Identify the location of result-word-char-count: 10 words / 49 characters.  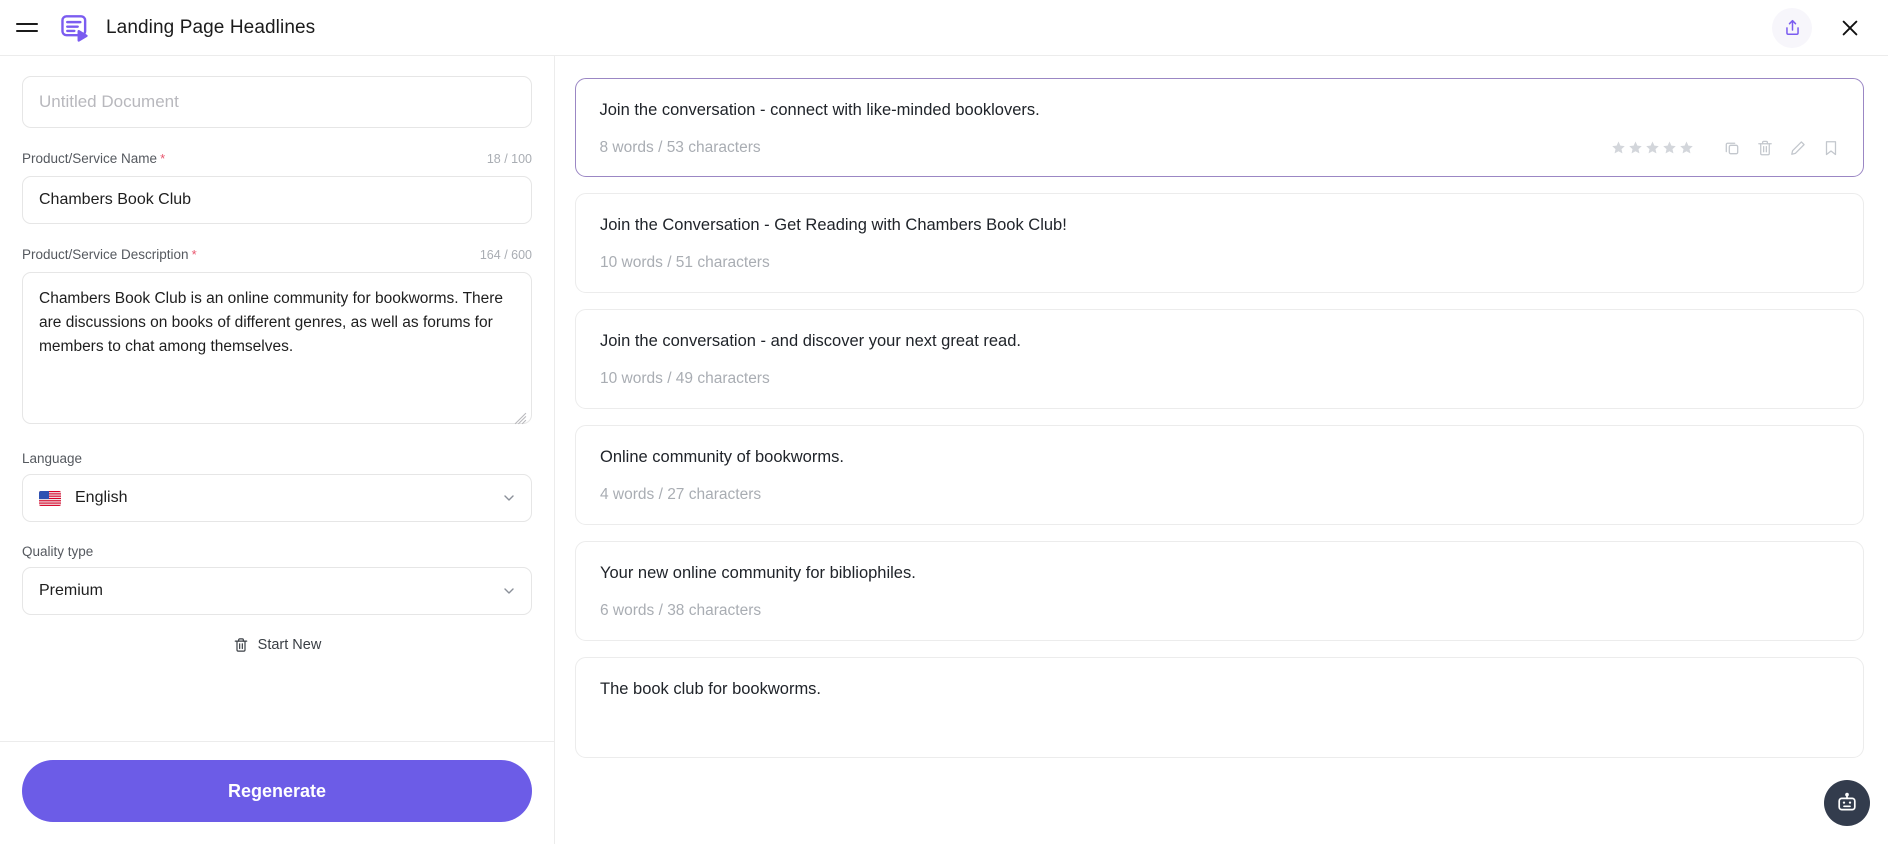
(685, 379).